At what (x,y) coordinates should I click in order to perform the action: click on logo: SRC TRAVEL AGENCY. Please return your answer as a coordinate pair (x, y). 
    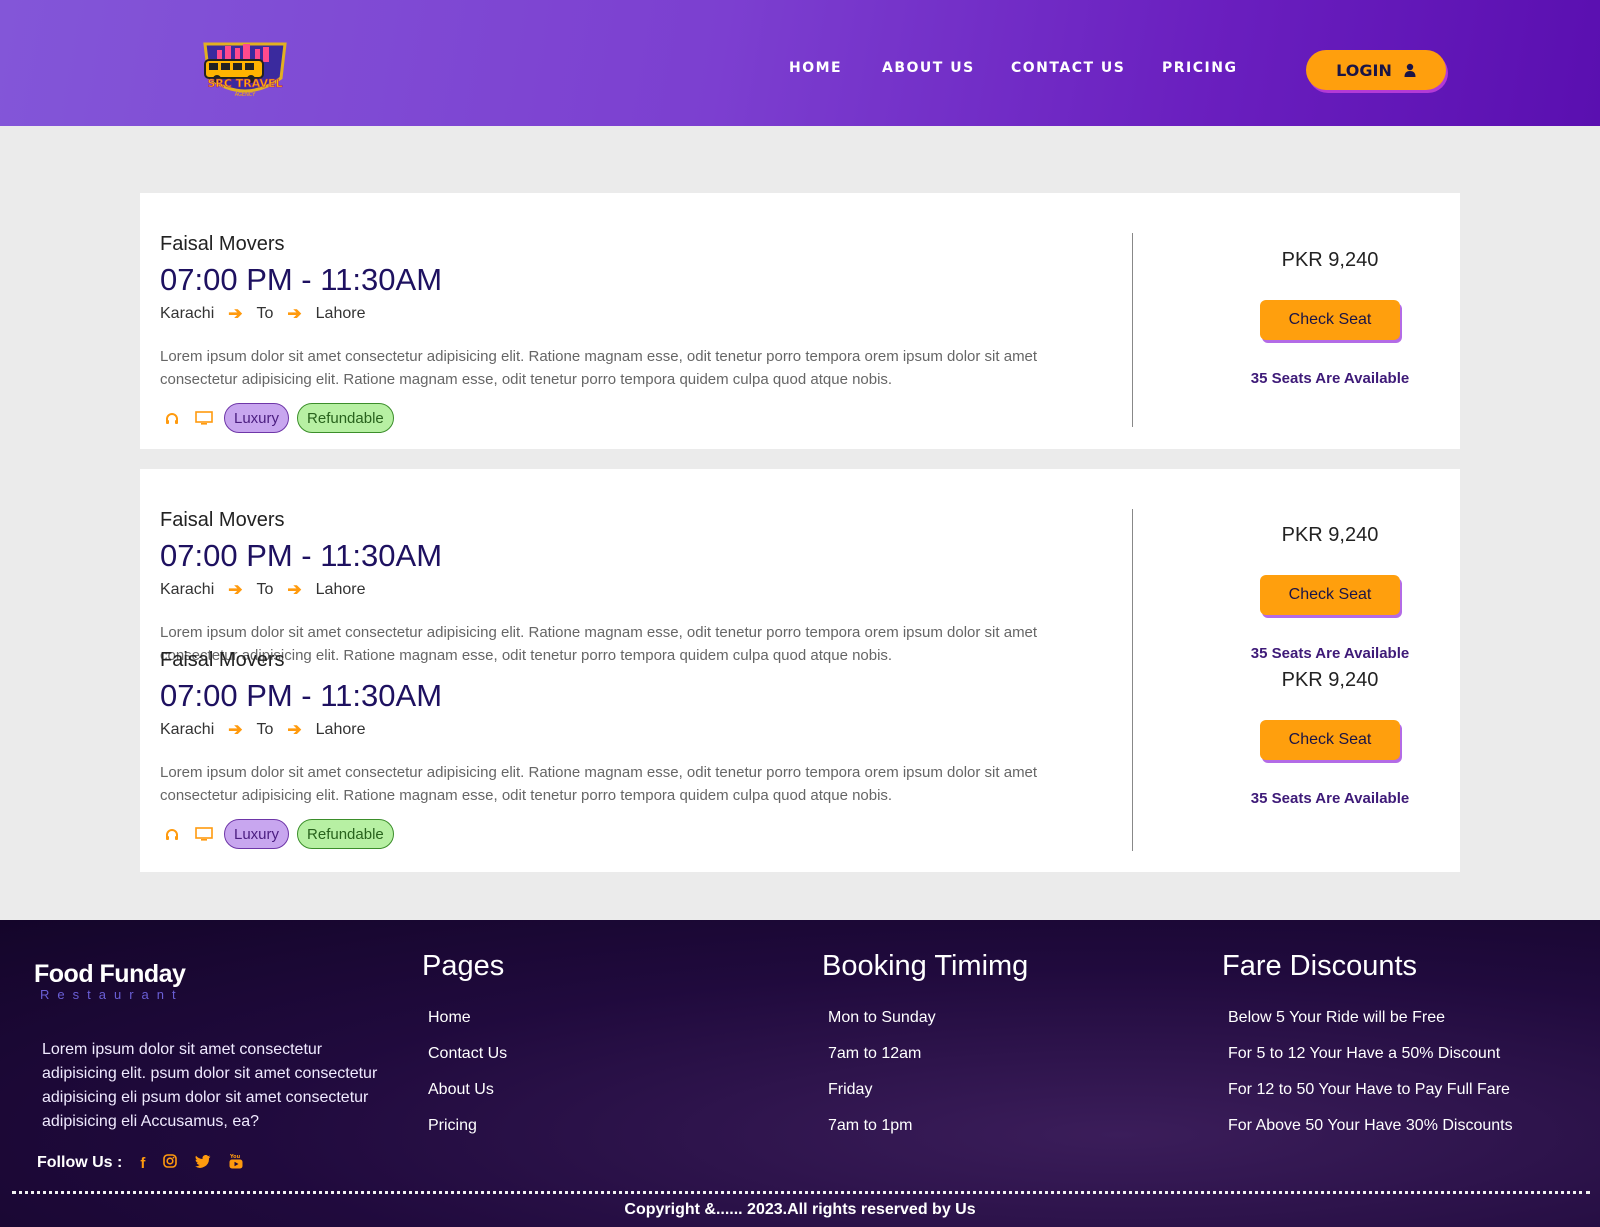
    Looking at the image, I should click on (245, 70).